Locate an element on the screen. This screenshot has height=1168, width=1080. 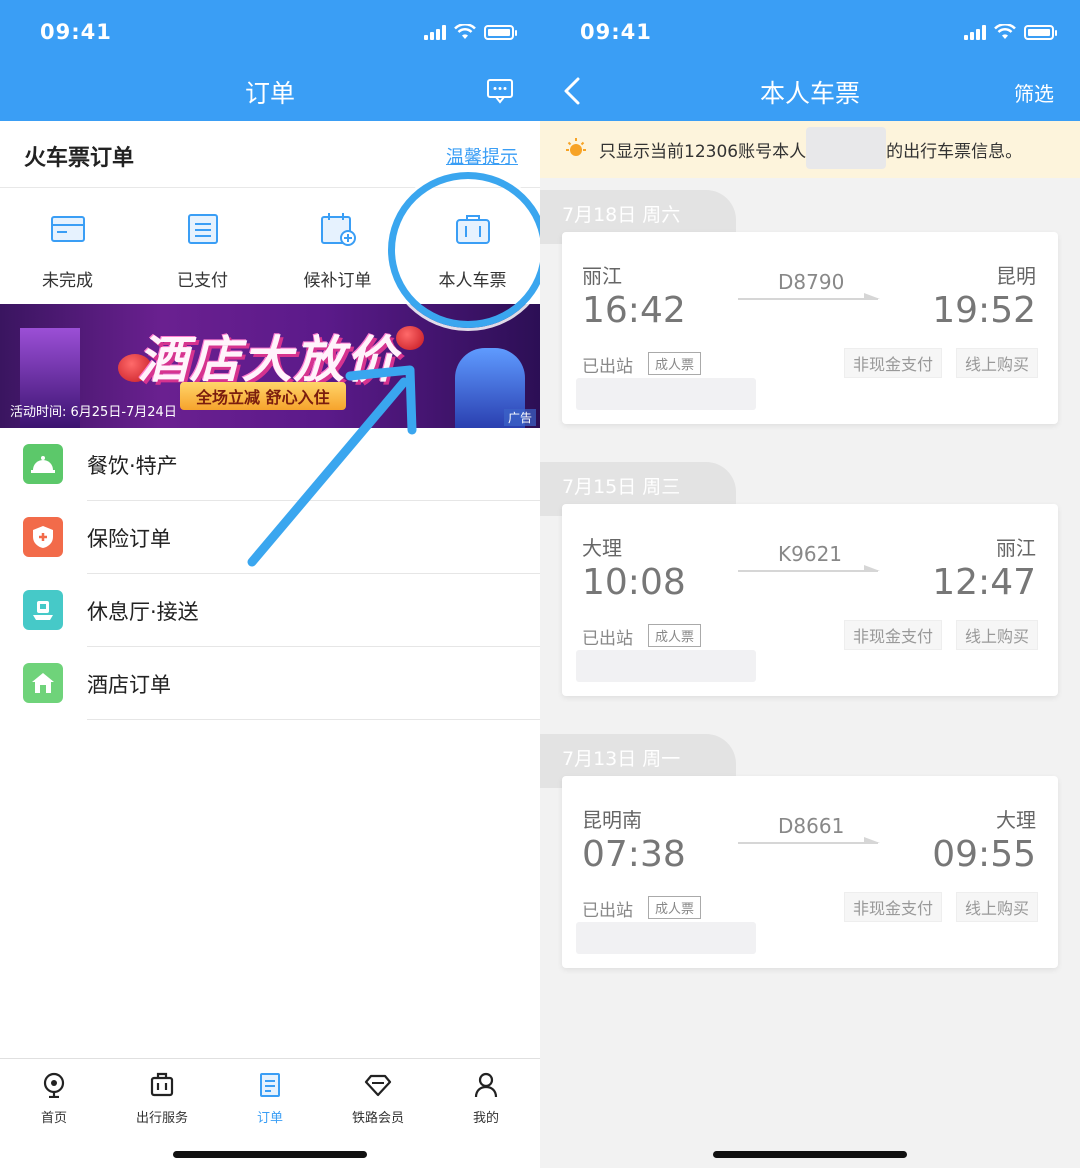
list-item-food: 餐饮·特产 is located at coordinates (270, 464).